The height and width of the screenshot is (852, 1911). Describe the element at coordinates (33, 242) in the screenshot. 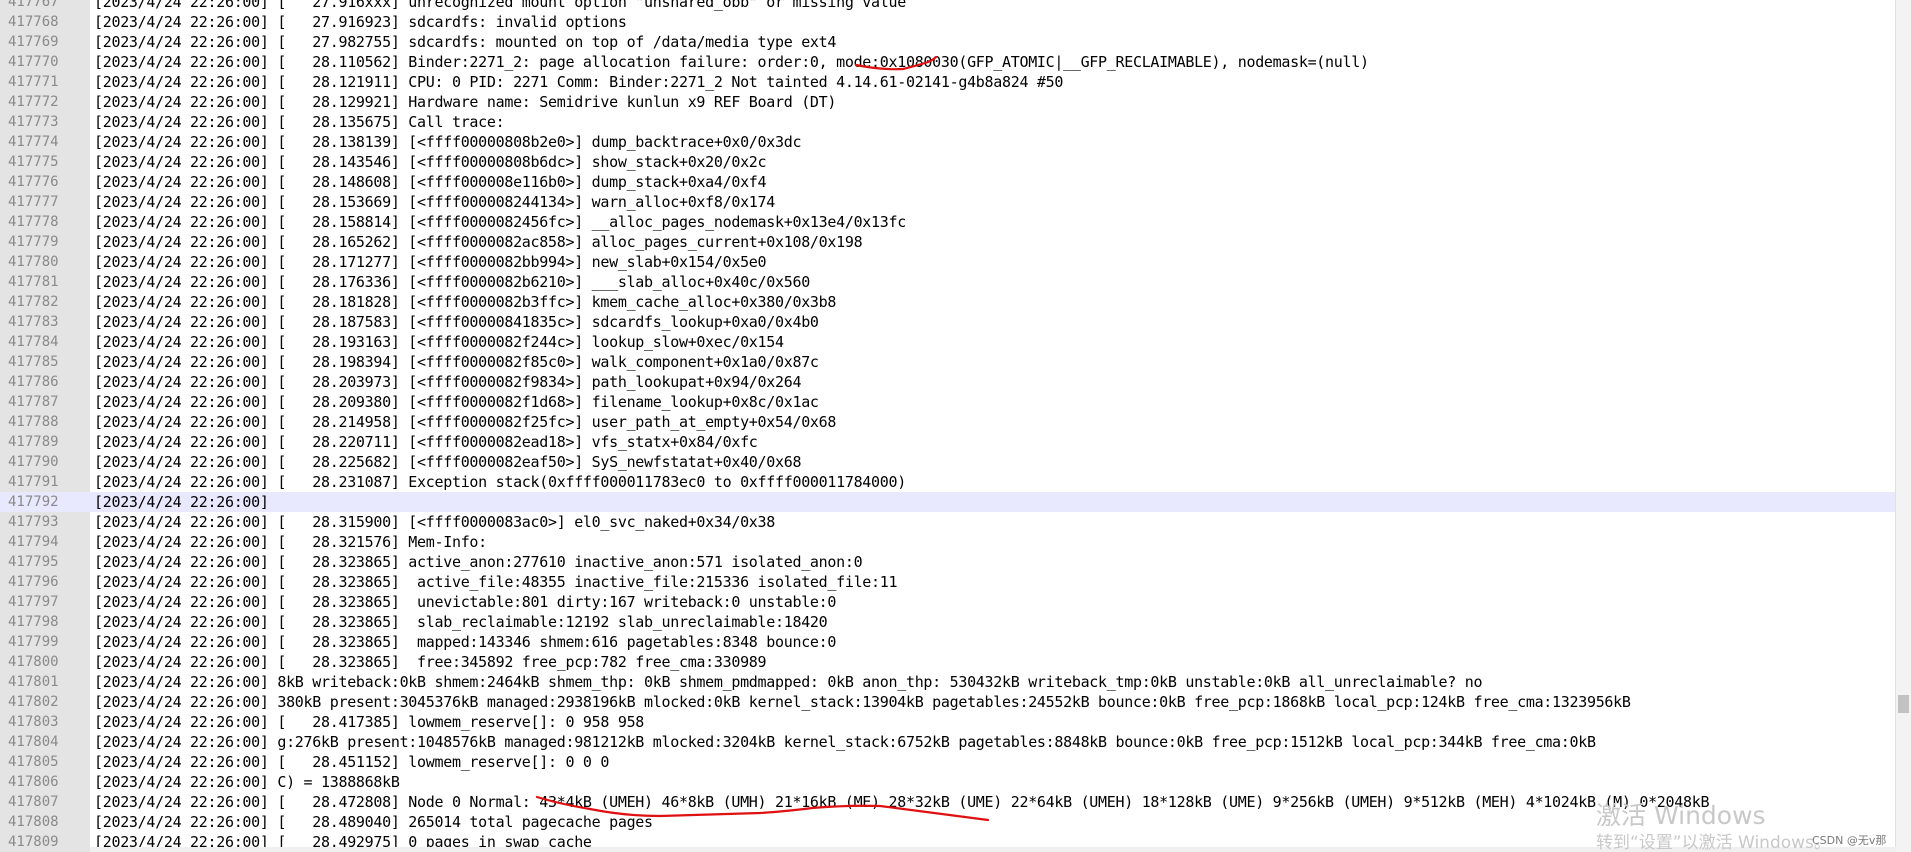

I see `line-number: 417779` at that location.